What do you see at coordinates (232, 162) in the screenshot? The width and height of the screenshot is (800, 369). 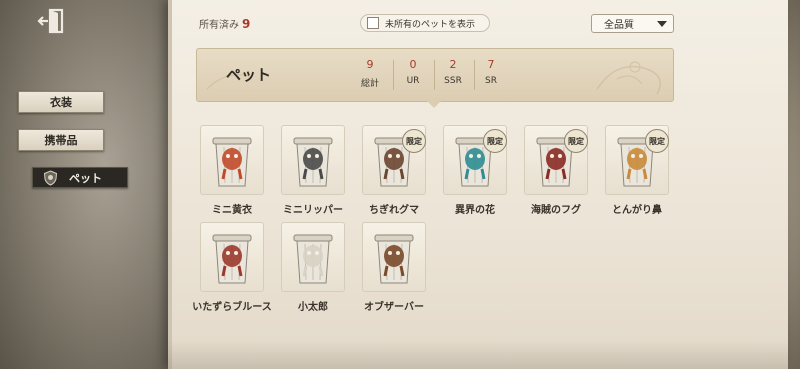 I see `yellow-robe-pet-icon` at bounding box center [232, 162].